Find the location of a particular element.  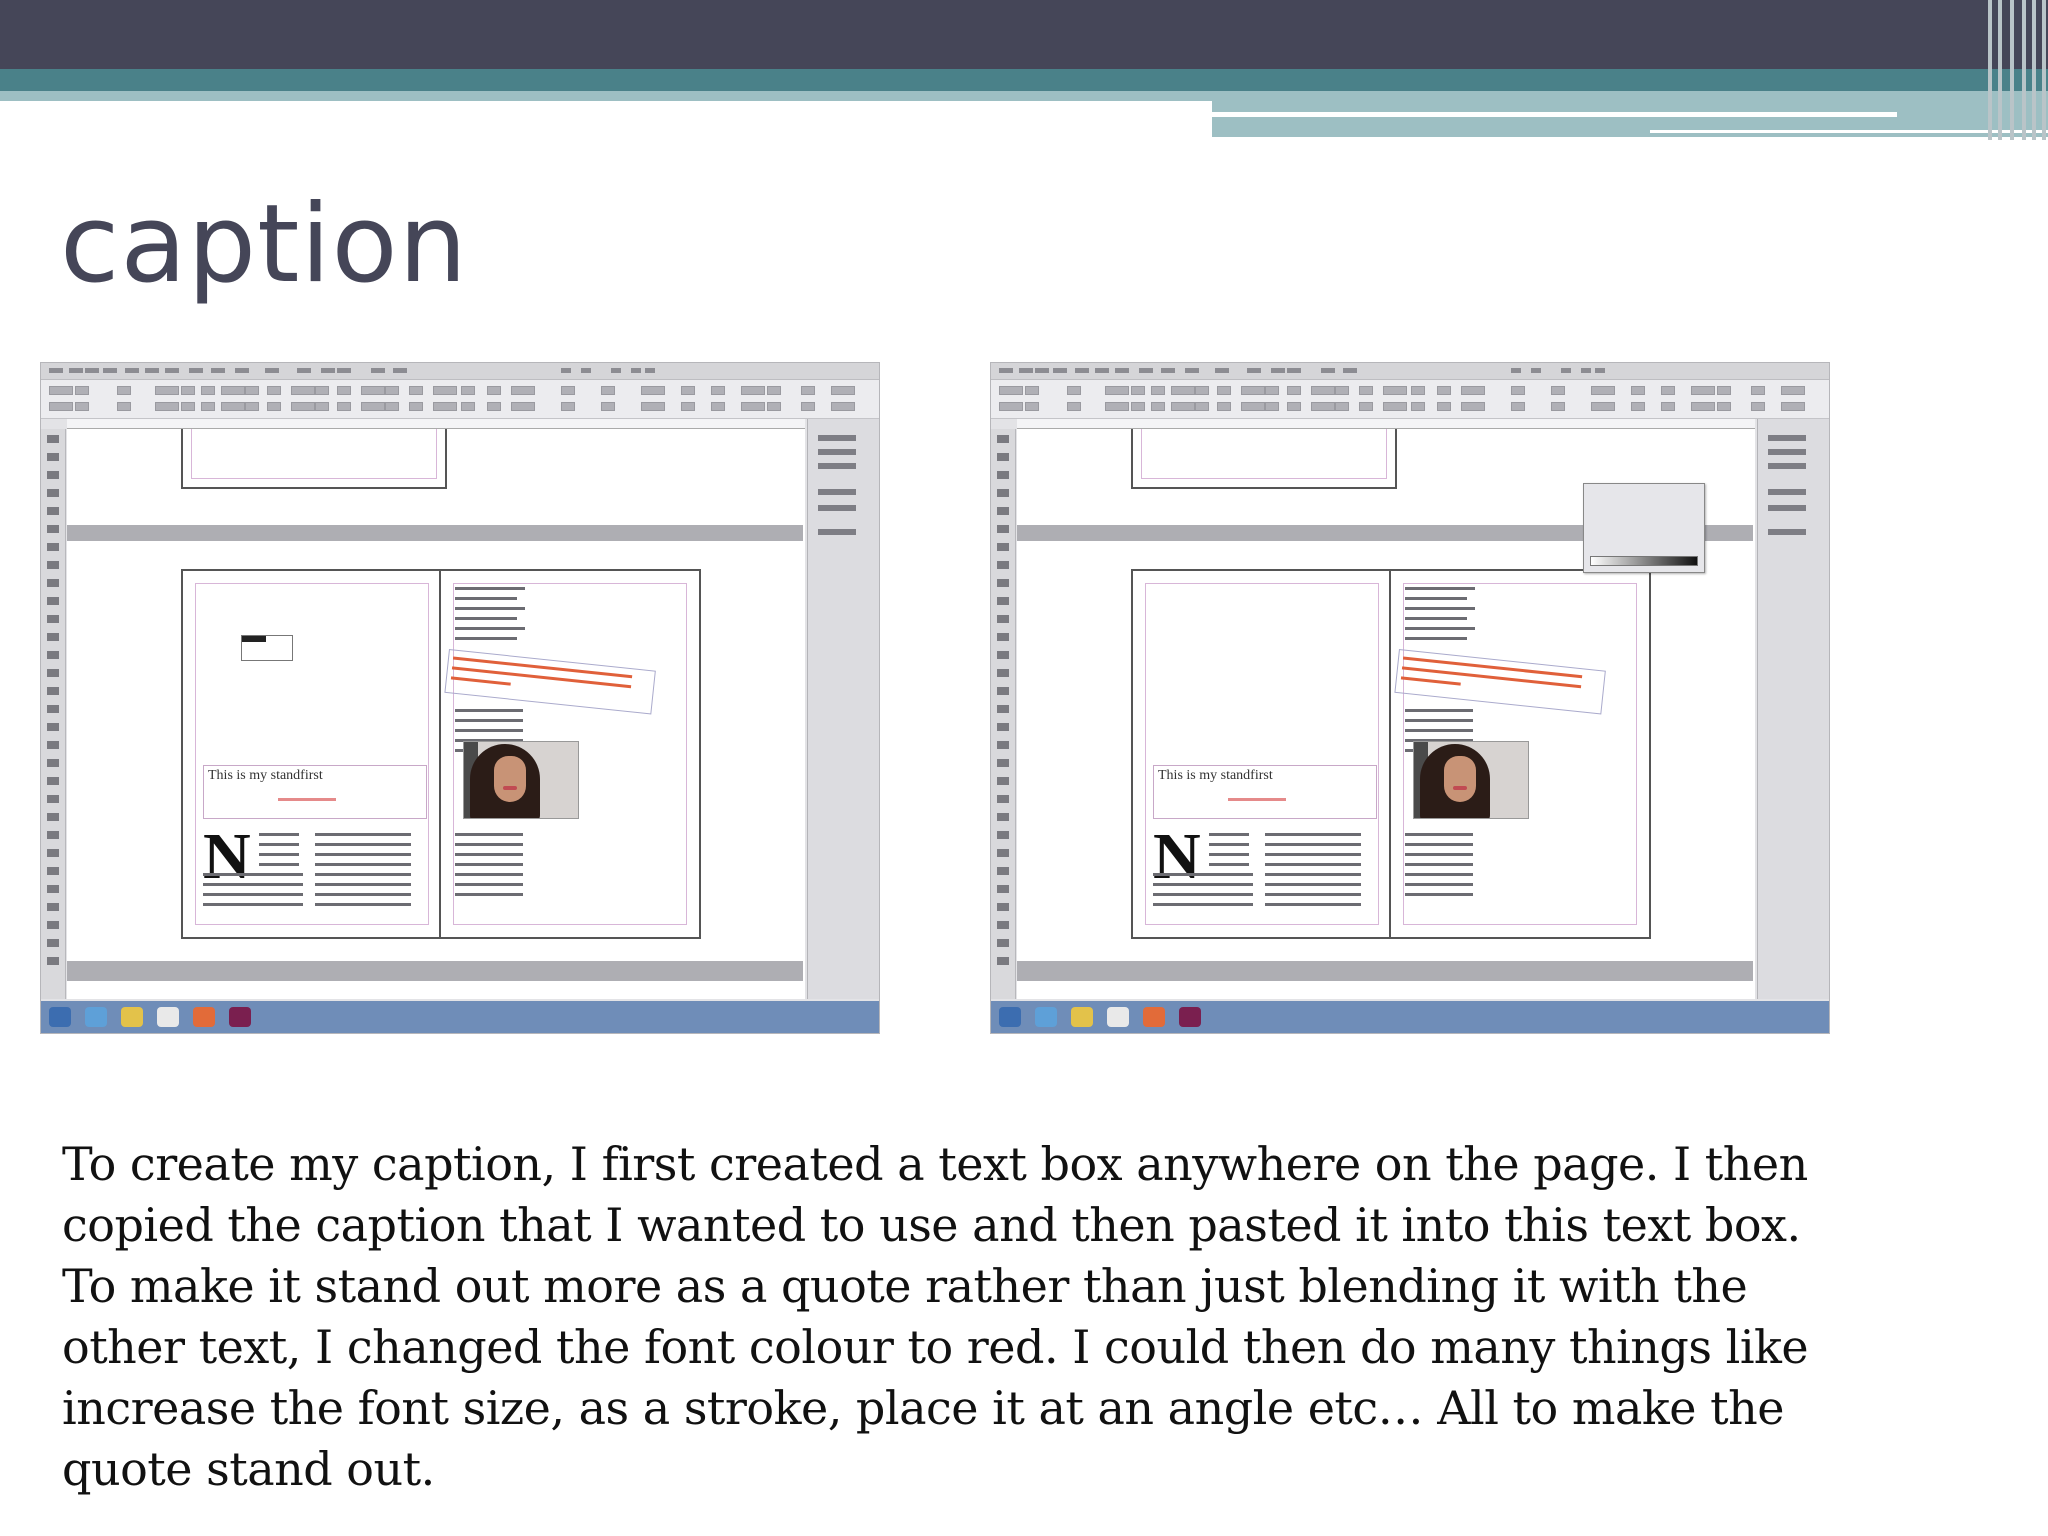

windows-taskbar is located at coordinates (460, 1017).